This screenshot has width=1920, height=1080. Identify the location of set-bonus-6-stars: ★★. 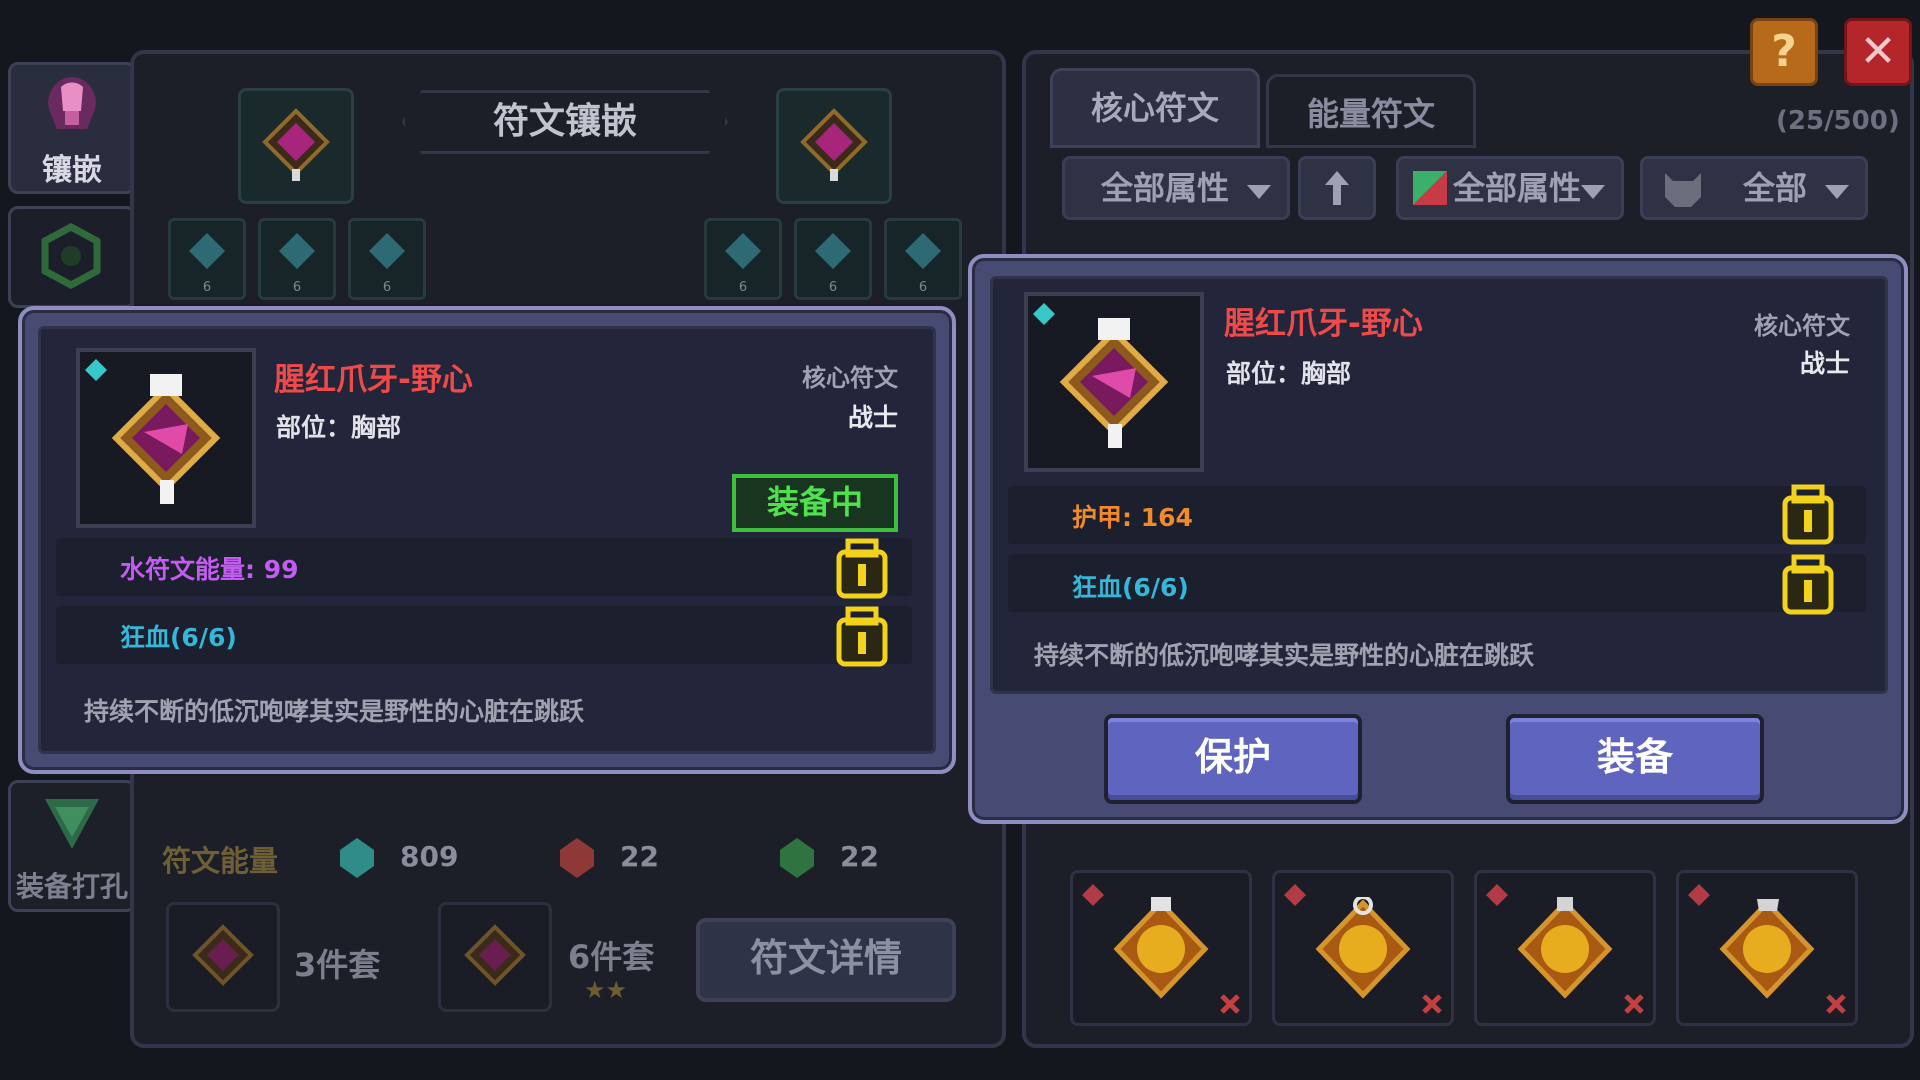
(606, 990).